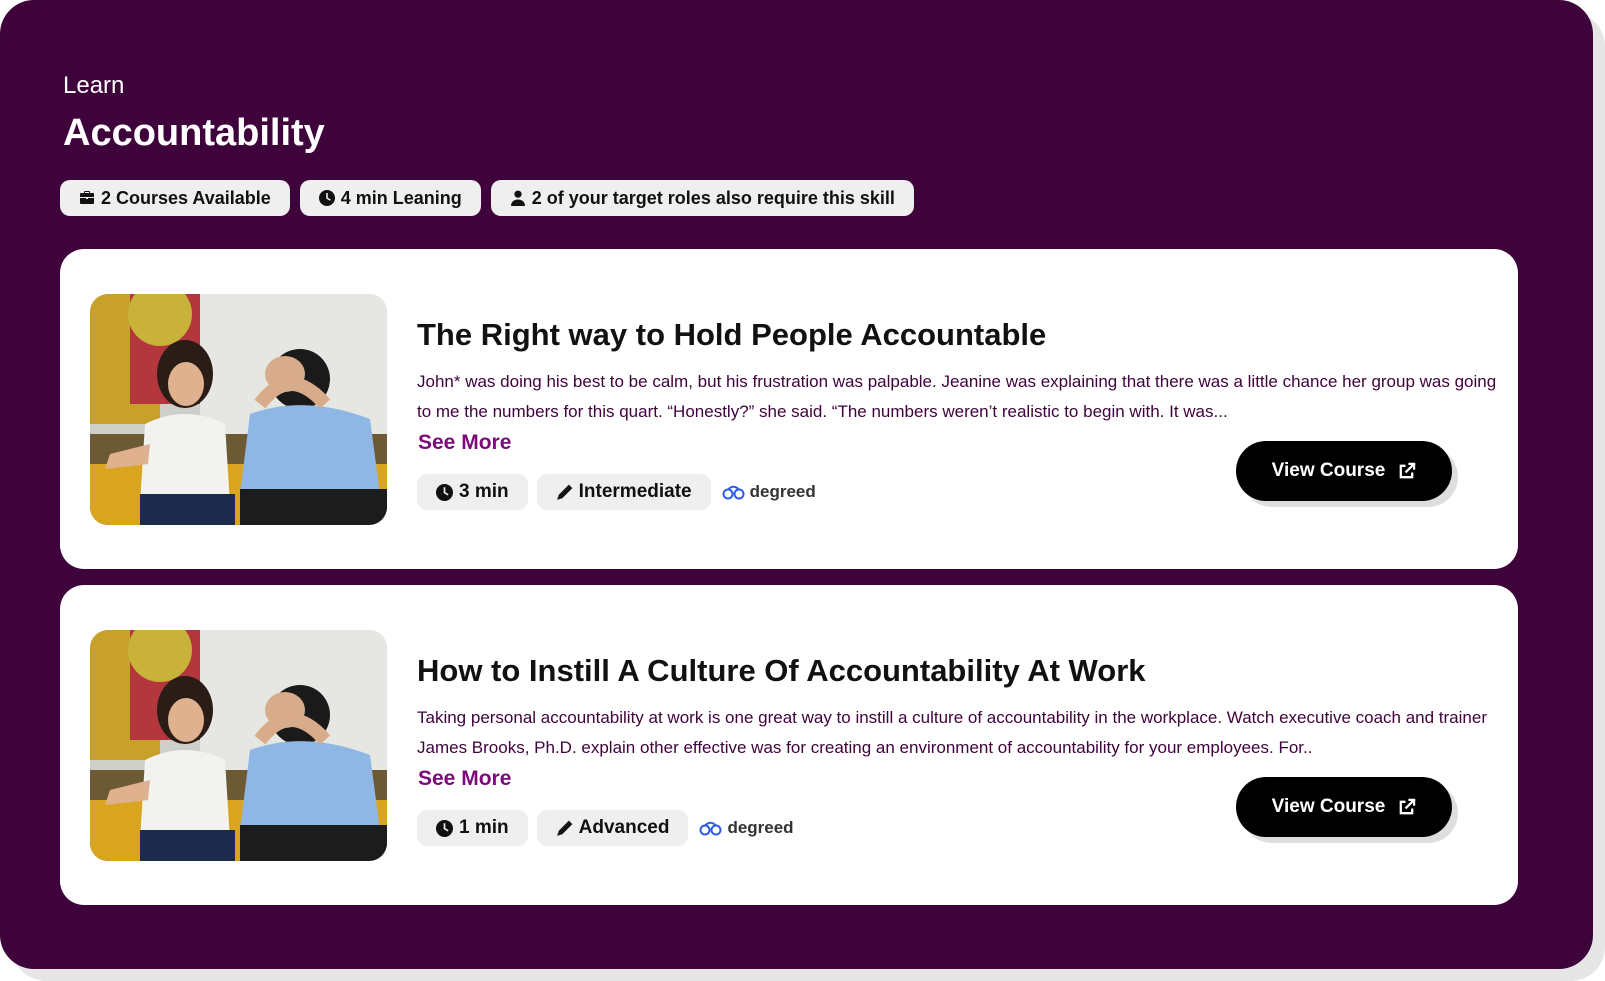 The height and width of the screenshot is (981, 1605). Describe the element at coordinates (94, 85) in the screenshot. I see `breadcrumb: Learn` at that location.